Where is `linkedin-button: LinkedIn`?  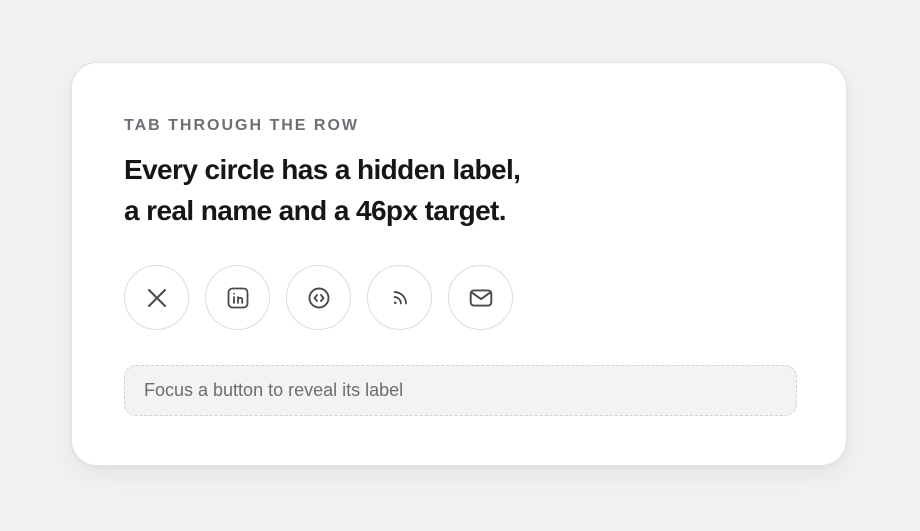
linkedin-button: LinkedIn is located at coordinates (237, 297).